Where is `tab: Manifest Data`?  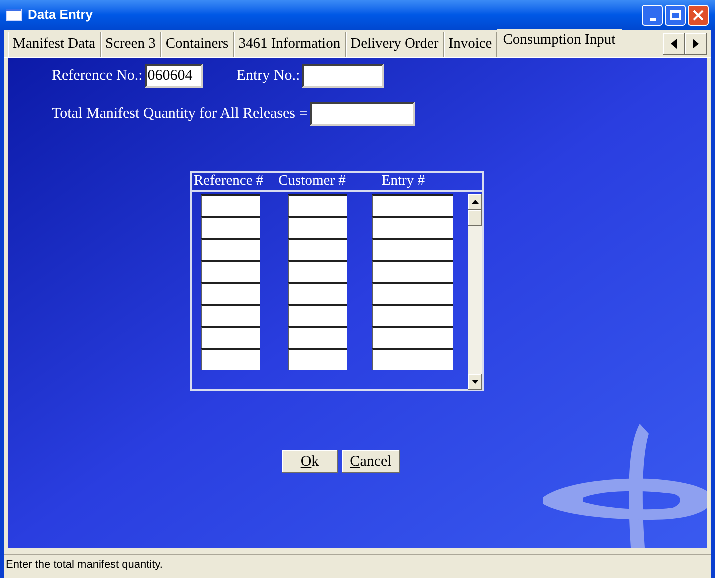
tab: Manifest Data is located at coordinates (54, 44).